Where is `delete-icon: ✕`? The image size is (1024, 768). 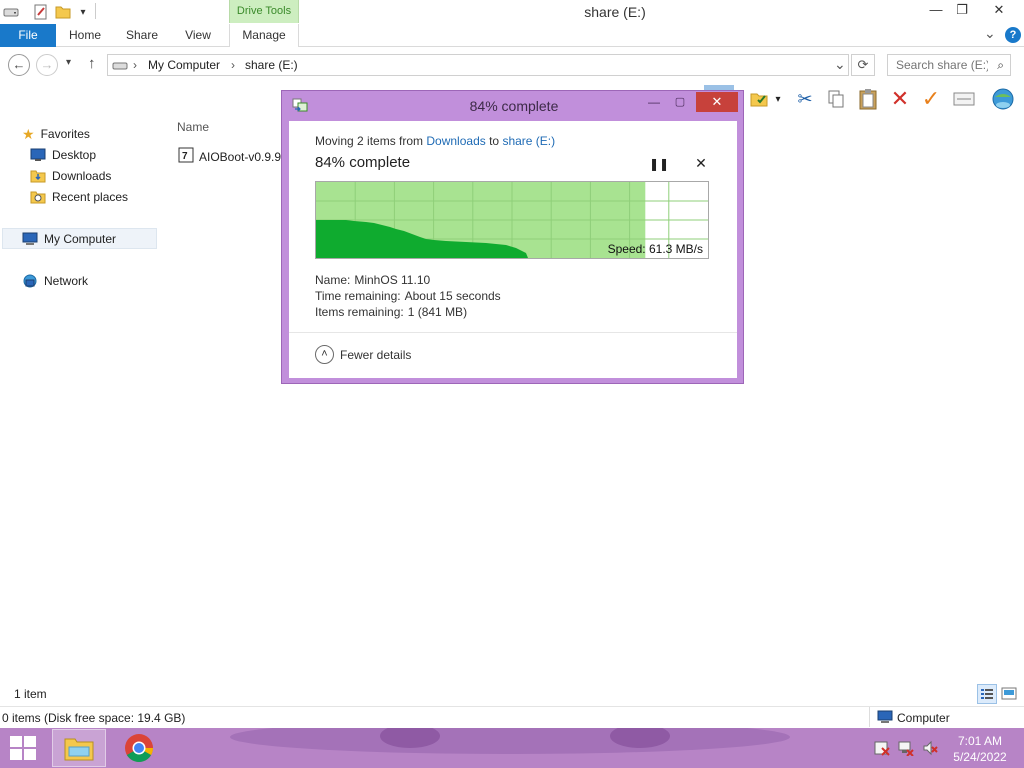
delete-icon: ✕ is located at coordinates (900, 99).